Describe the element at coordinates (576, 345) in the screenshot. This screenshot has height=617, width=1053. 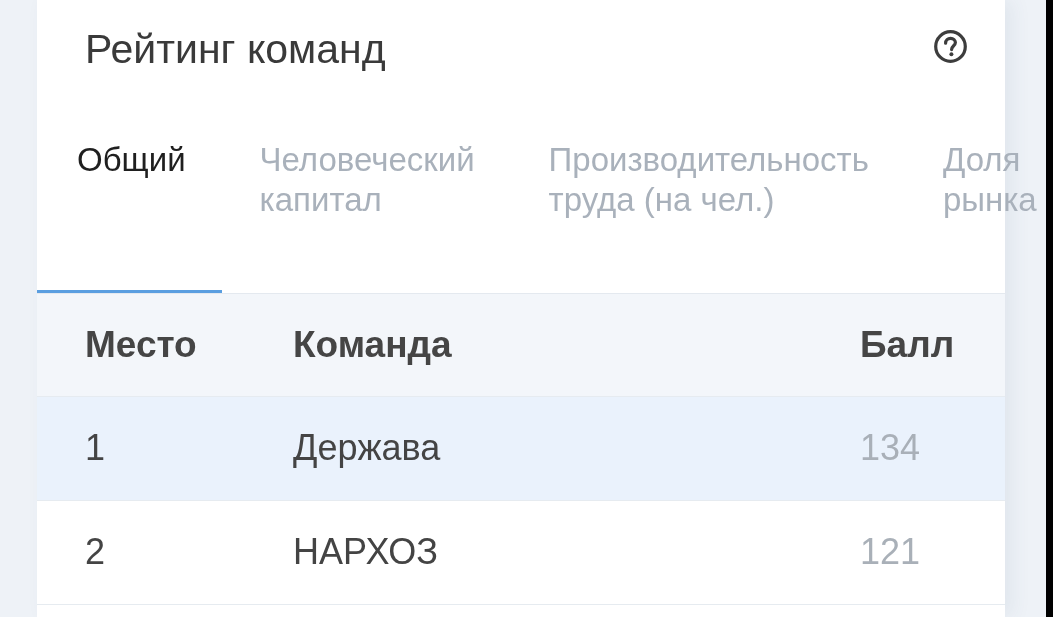
I see `column-header: Команда` at that location.